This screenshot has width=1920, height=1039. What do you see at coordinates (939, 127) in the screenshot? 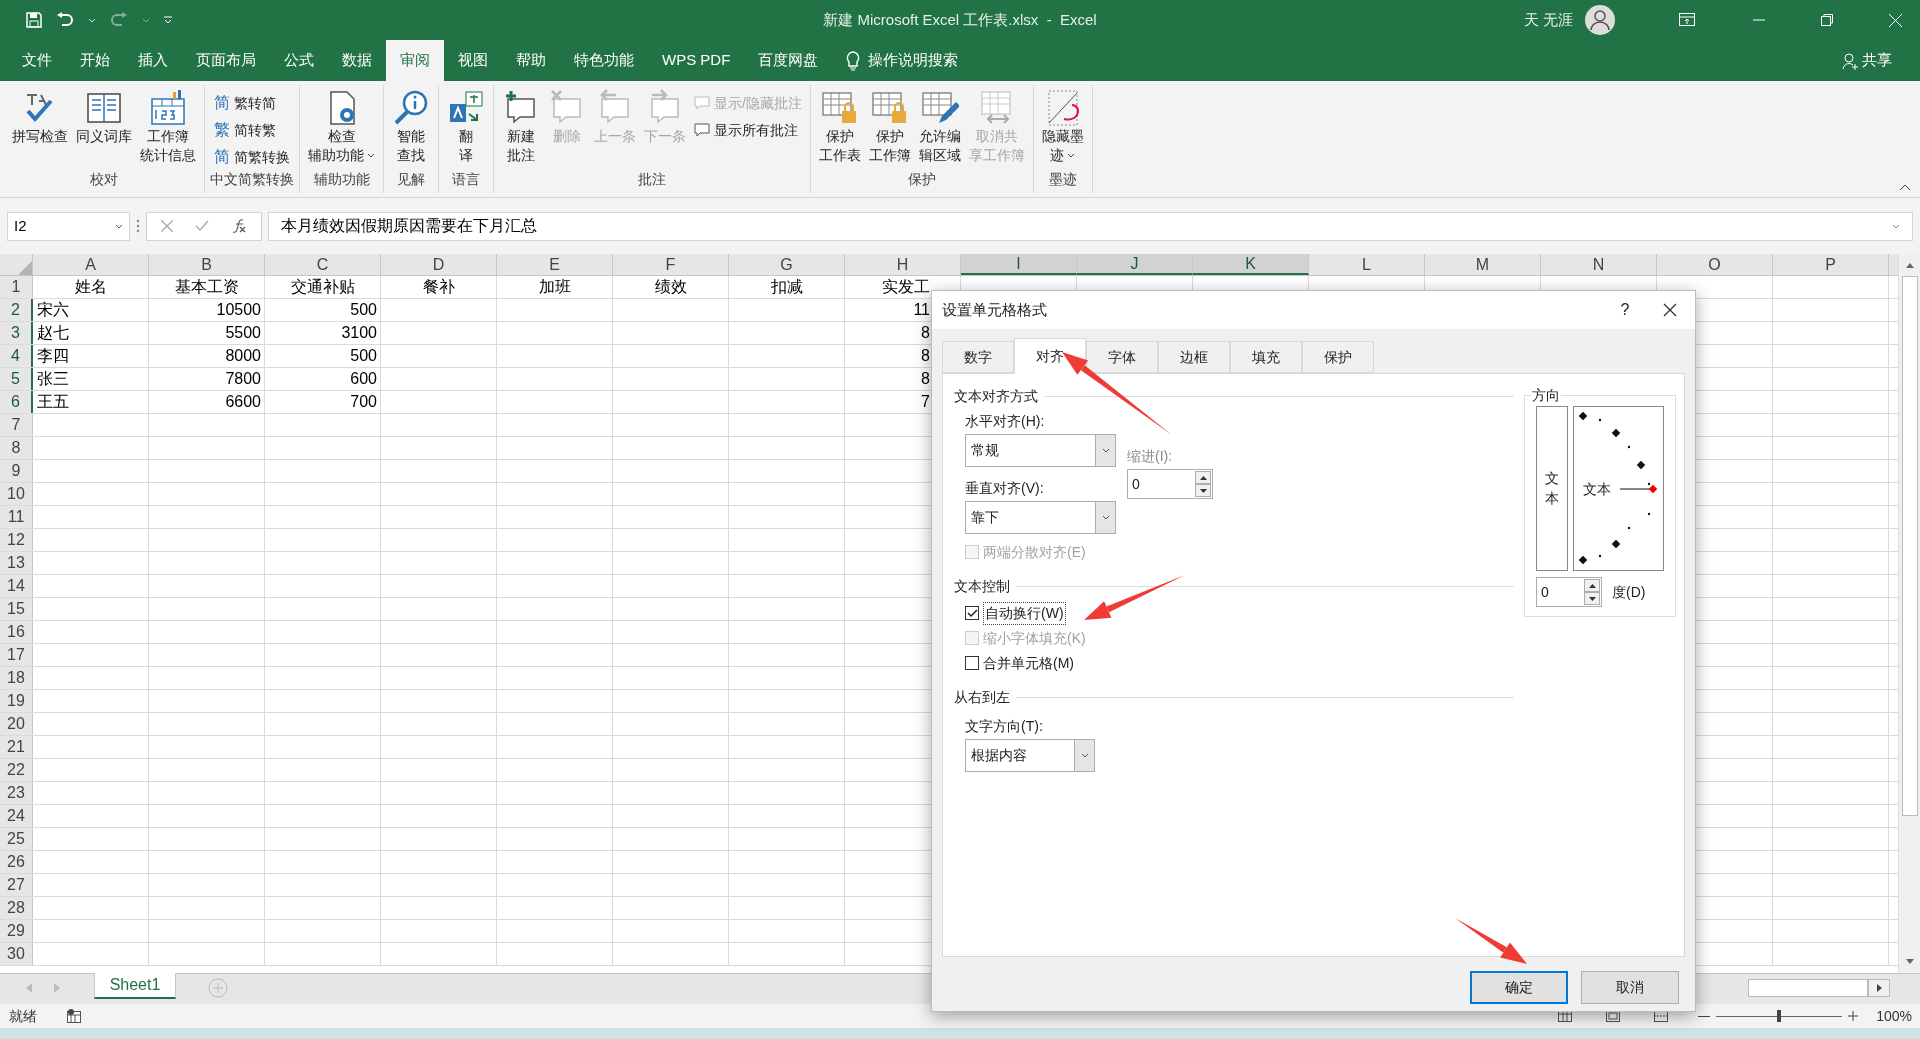
I see `ribbon-button: 允许编 辑区域` at bounding box center [939, 127].